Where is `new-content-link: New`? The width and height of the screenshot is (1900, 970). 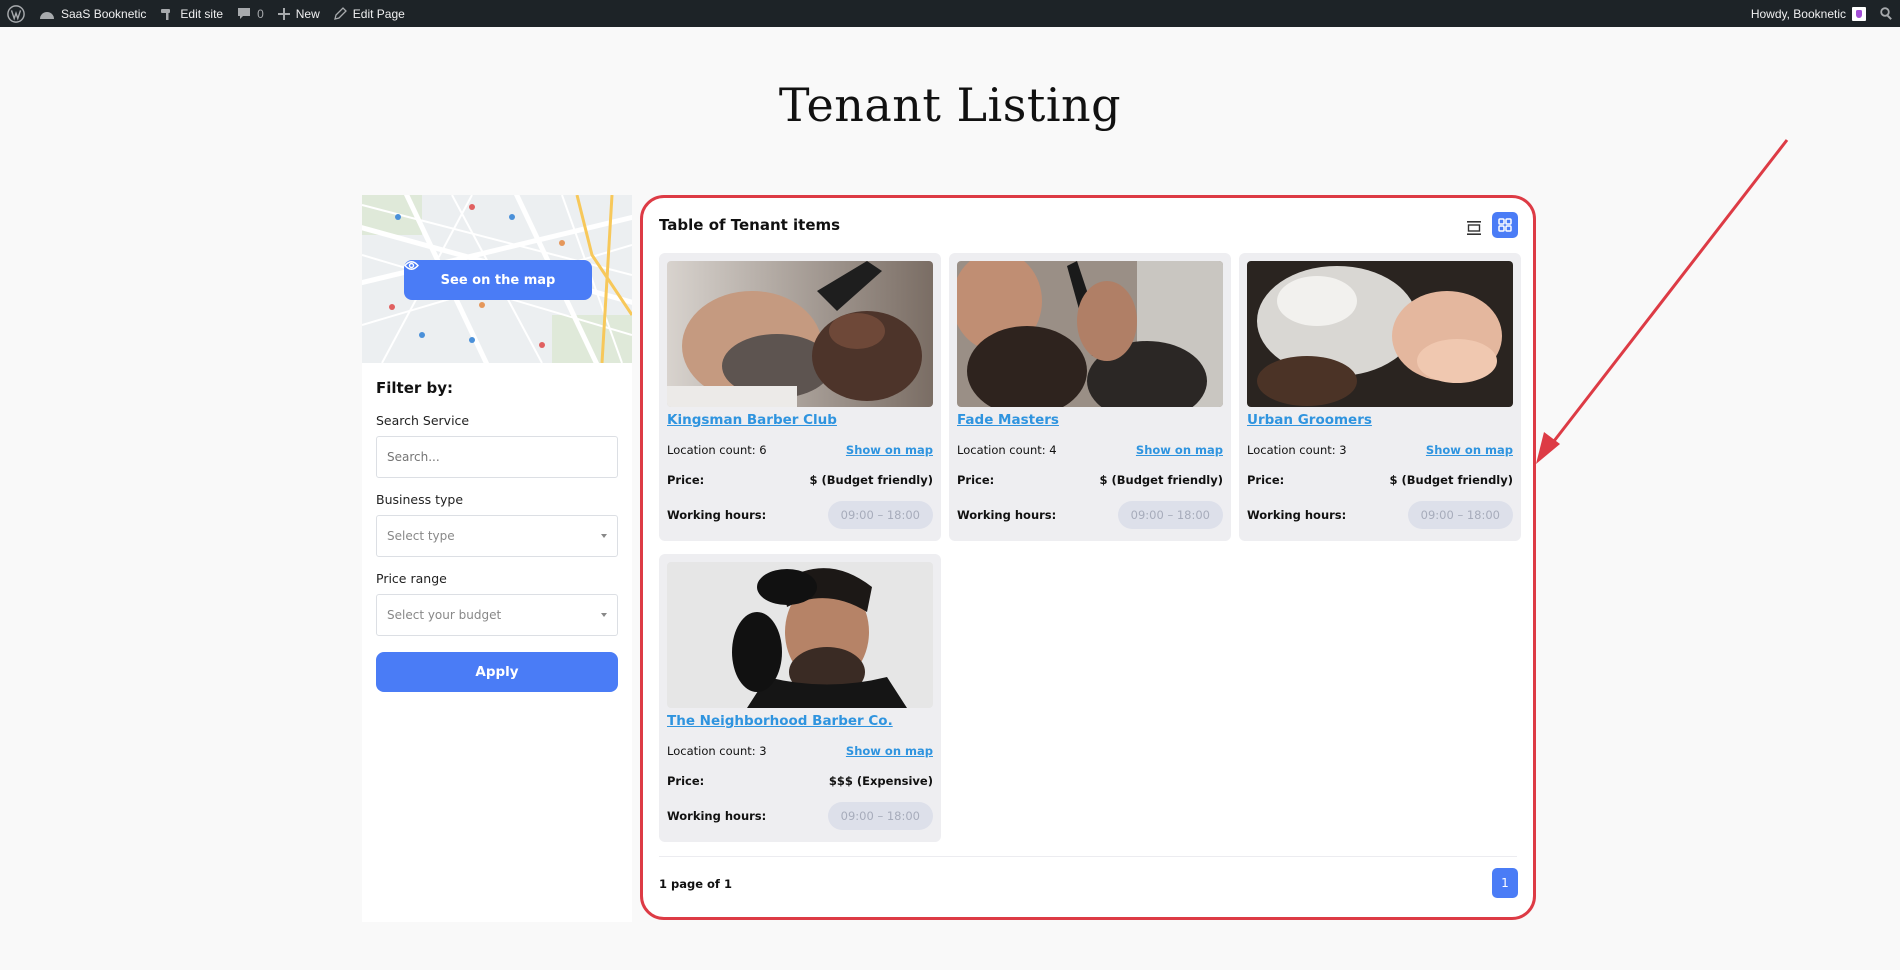 new-content-link: New is located at coordinates (299, 13).